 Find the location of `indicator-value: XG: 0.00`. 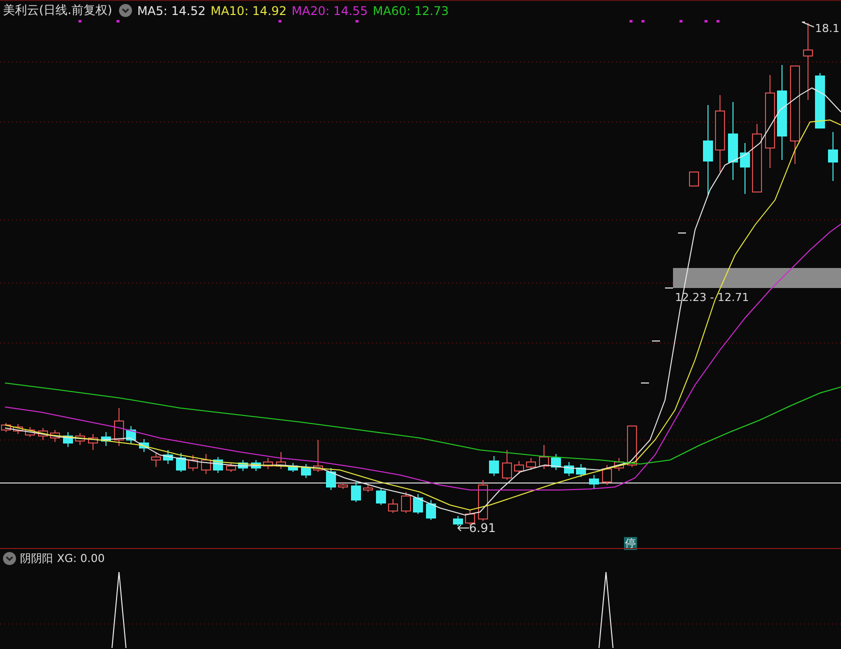

indicator-value: XG: 0.00 is located at coordinates (81, 558).